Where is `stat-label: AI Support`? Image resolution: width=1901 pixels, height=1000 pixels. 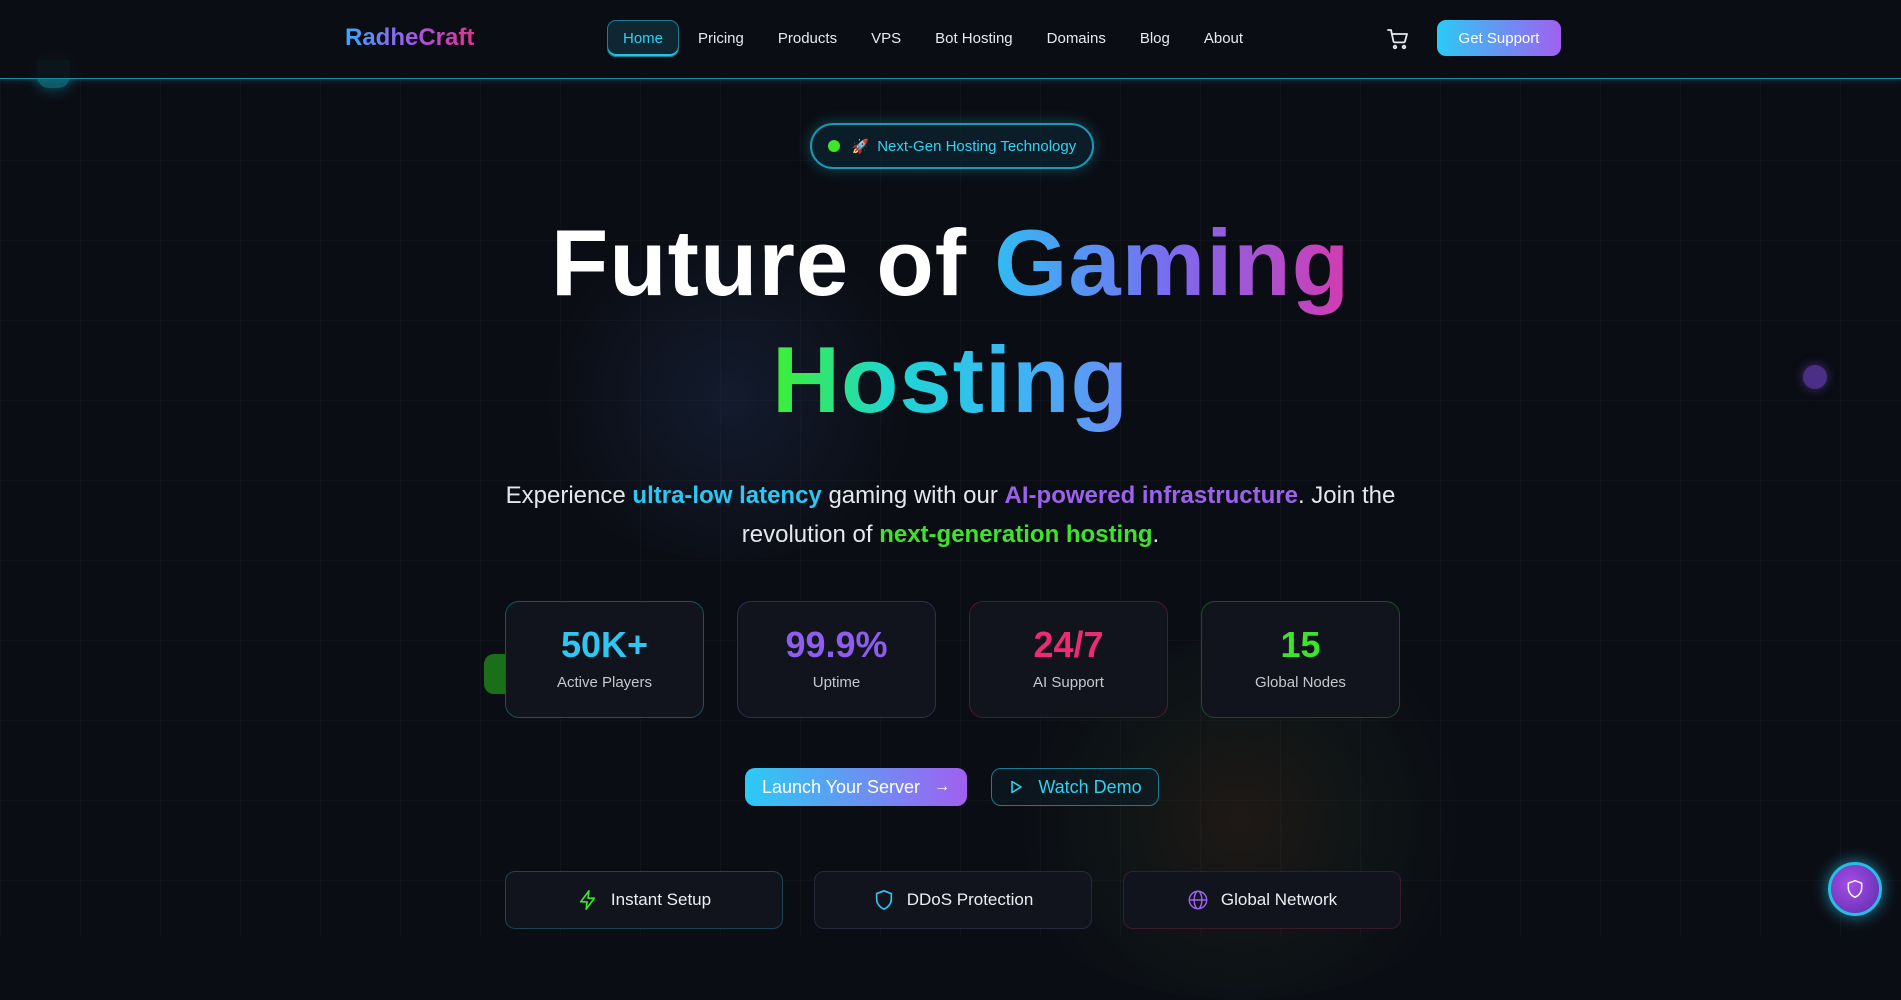
stat-label: AI Support is located at coordinates (1068, 682).